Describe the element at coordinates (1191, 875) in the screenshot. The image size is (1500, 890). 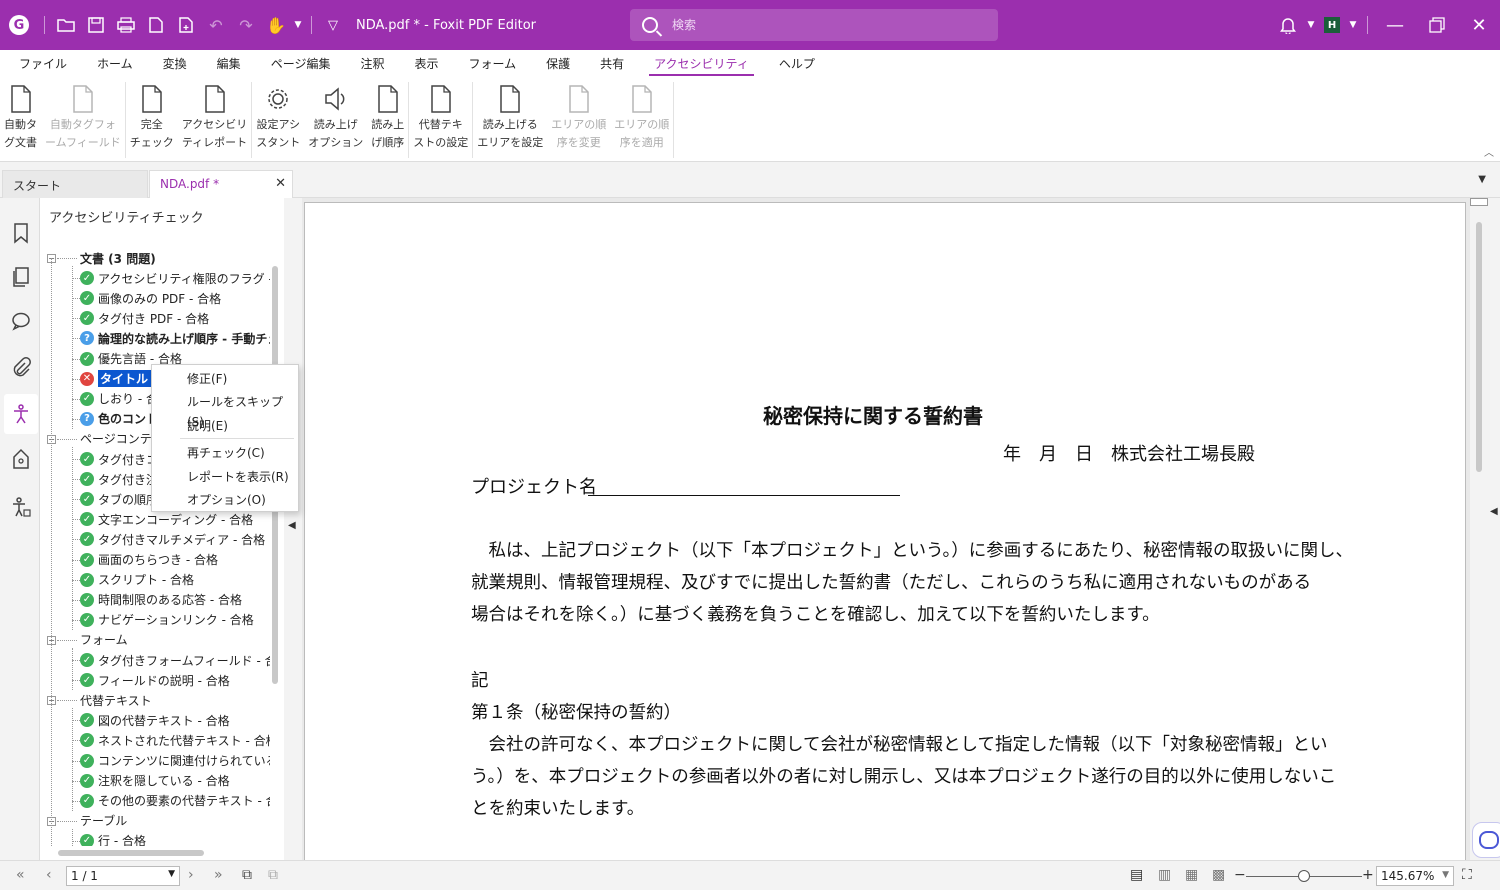
I see `facing-page-icon: ▦` at that location.